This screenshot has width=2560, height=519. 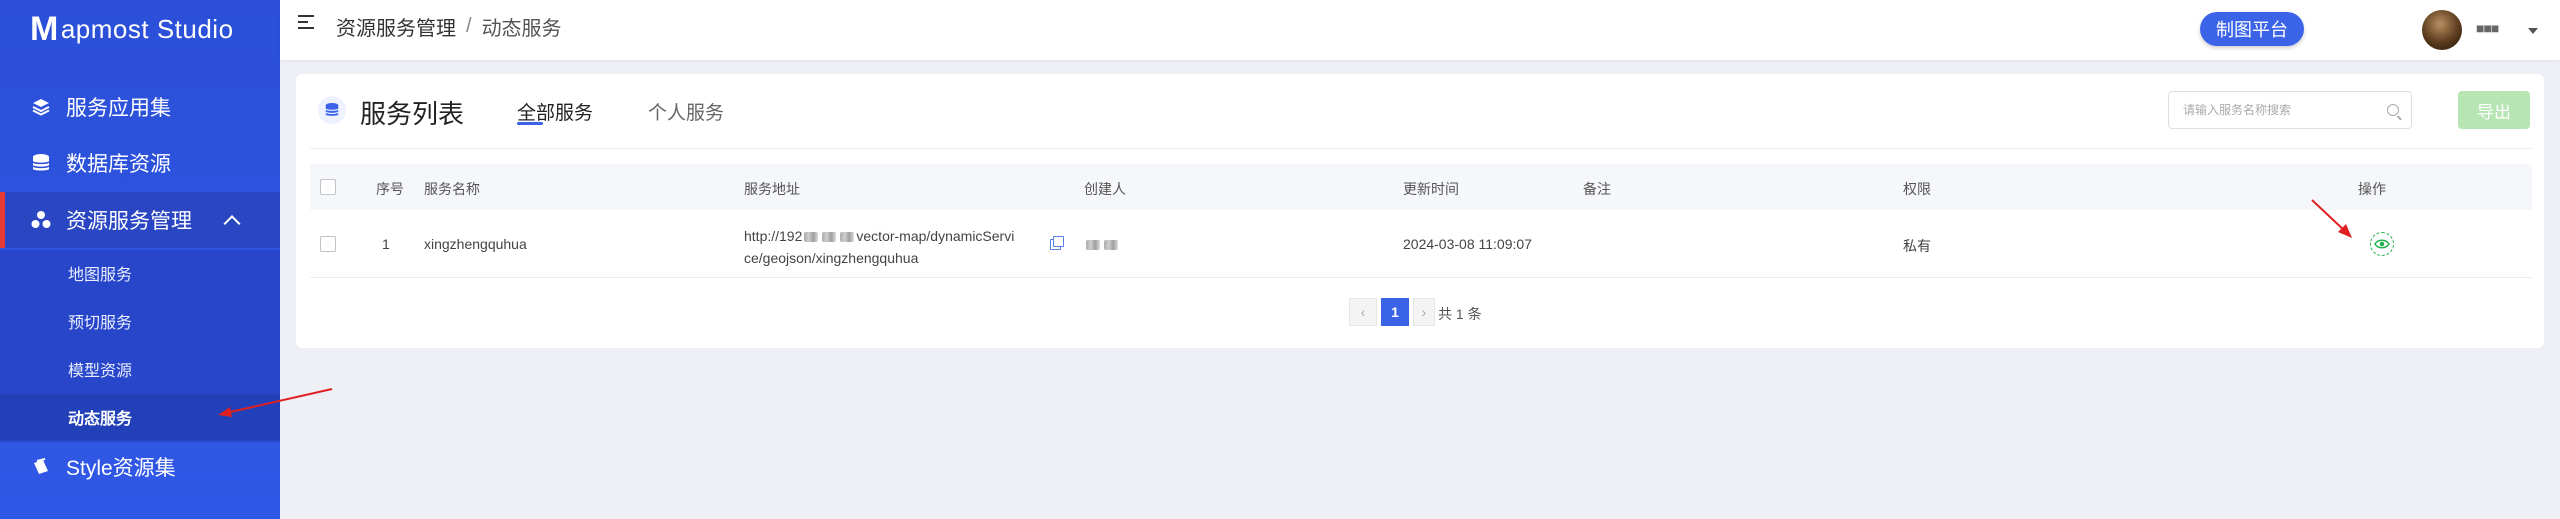 What do you see at coordinates (390, 189) in the screenshot?
I see `column-header-index: 序号` at bounding box center [390, 189].